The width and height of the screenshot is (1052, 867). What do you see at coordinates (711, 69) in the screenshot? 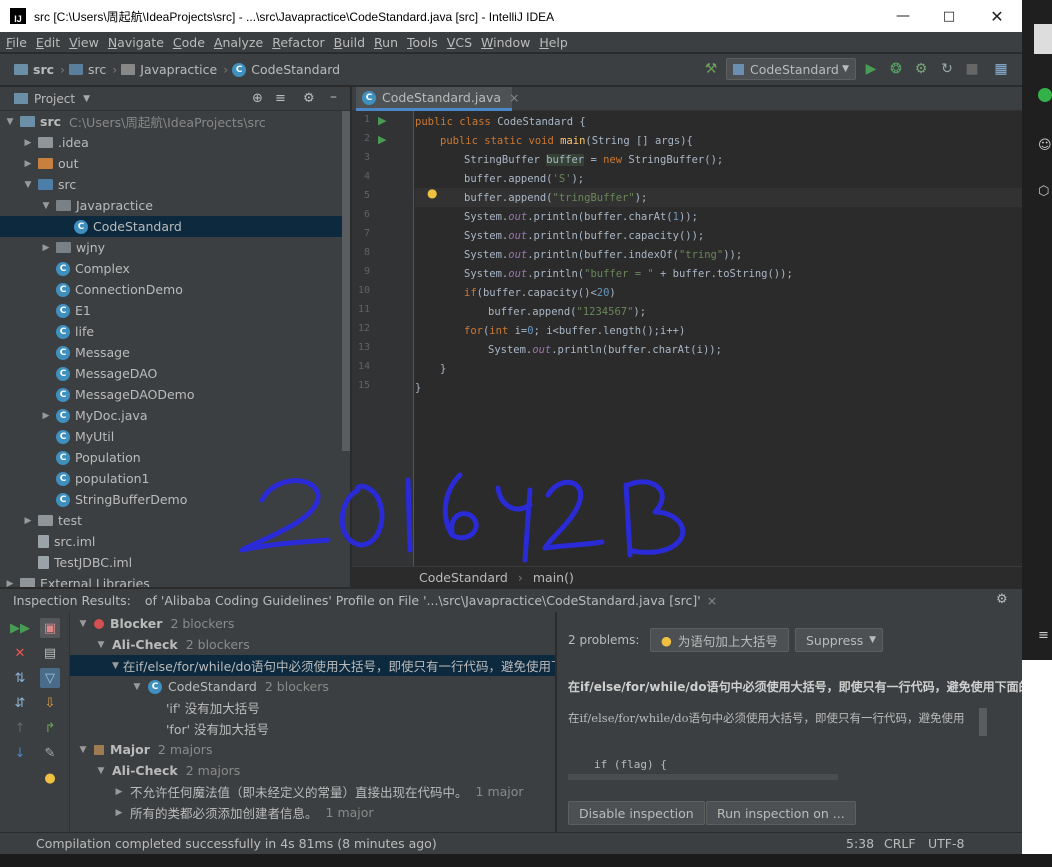
I see `build-icon: ⚒` at bounding box center [711, 69].